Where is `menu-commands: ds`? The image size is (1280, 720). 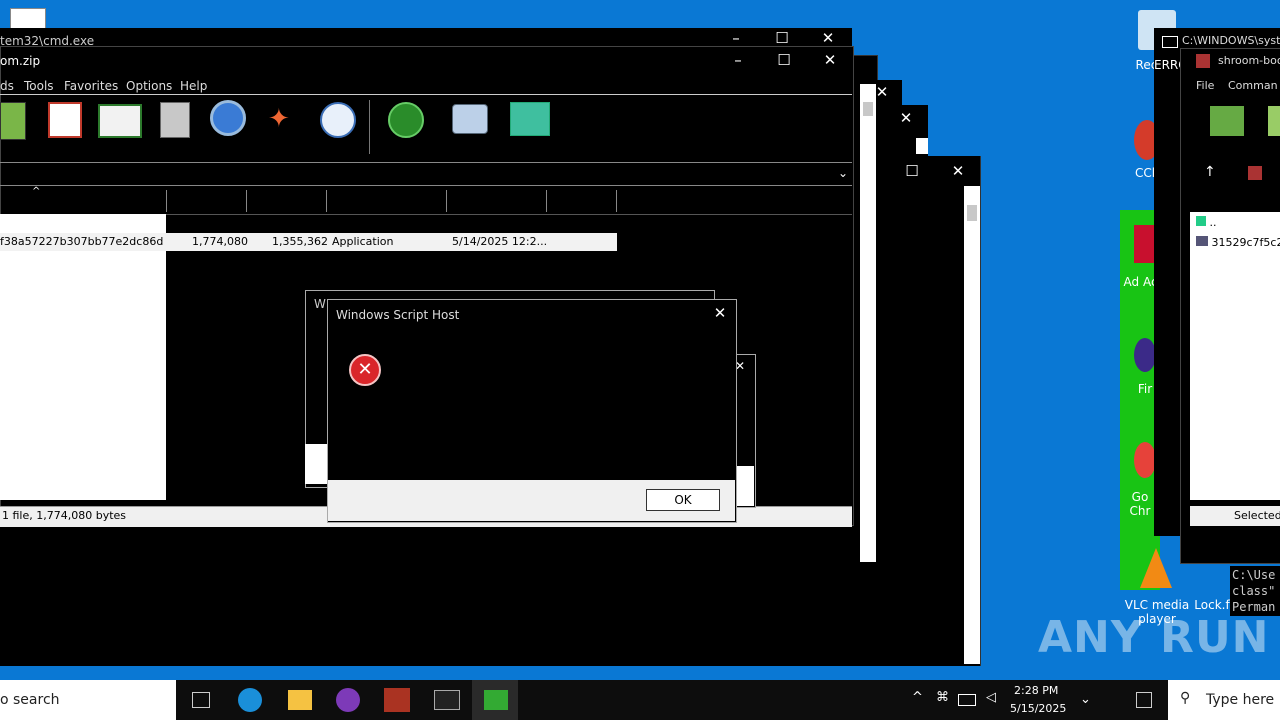 menu-commands: ds is located at coordinates (7, 86).